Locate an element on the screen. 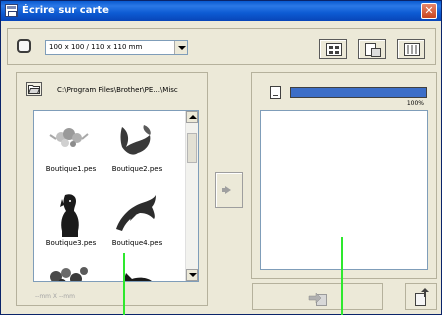 The image size is (442, 315). card-view-icon is located at coordinates (373, 50).